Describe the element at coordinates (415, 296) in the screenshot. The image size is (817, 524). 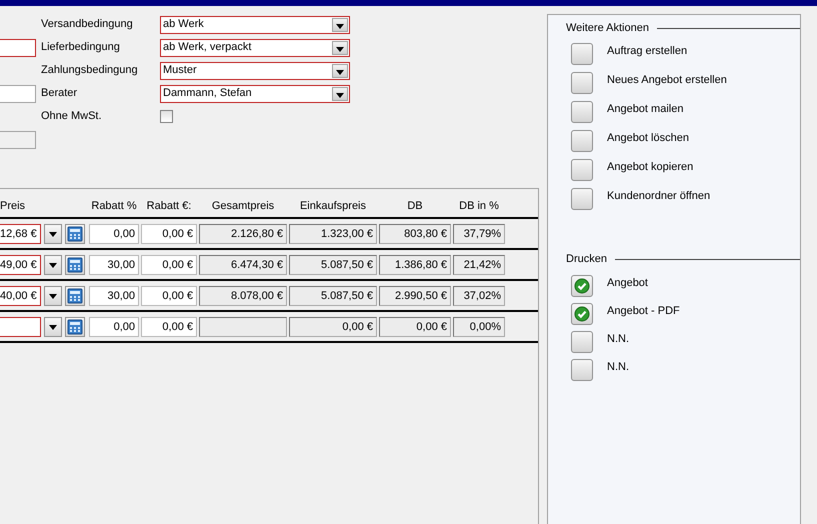
I see `value-field: 2.990,50 €` at that location.